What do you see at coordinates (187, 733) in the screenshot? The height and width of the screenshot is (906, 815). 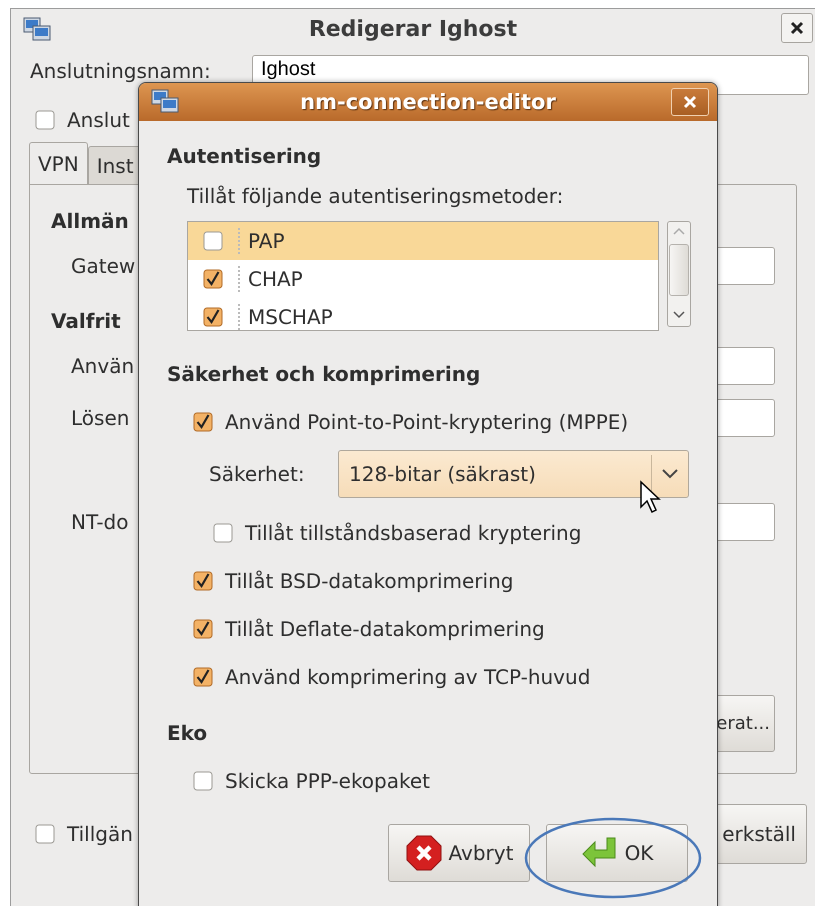 I see `section-heading: Eko` at bounding box center [187, 733].